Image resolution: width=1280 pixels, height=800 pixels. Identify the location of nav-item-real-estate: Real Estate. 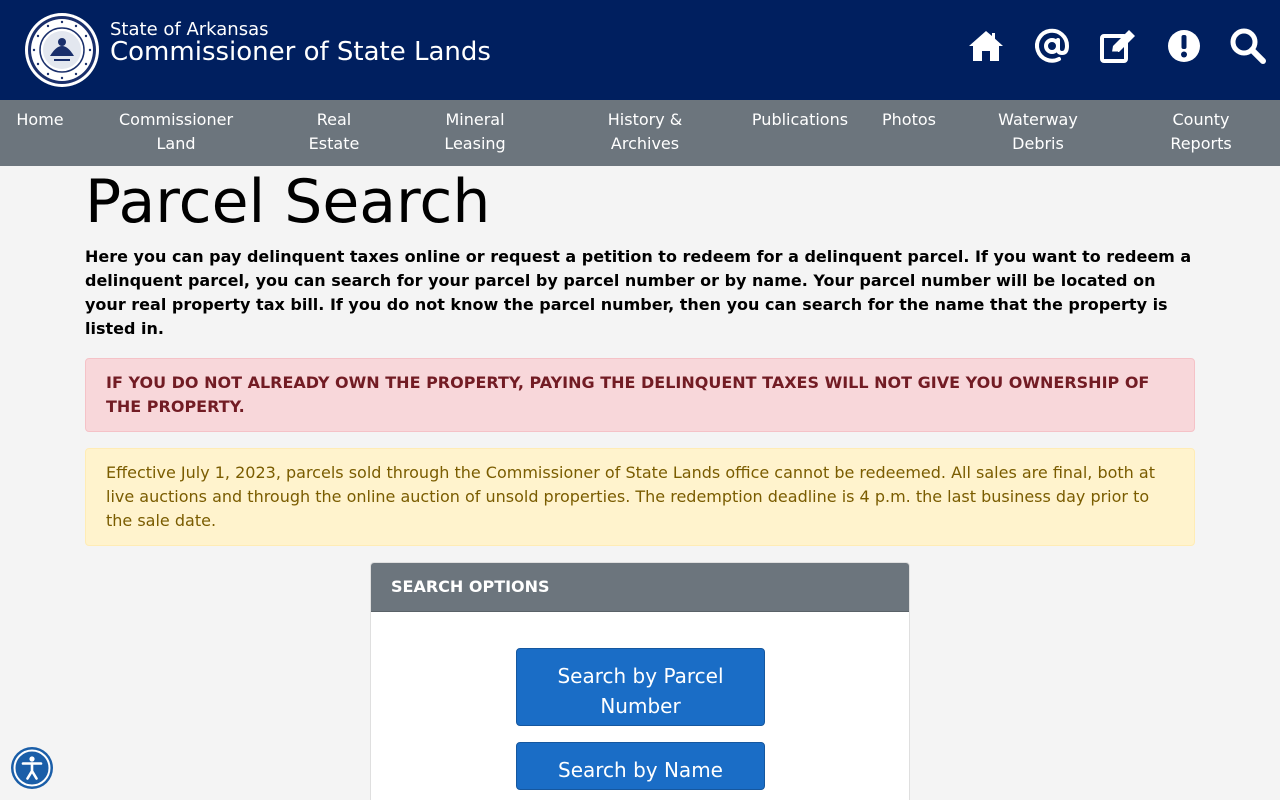
(334, 132).